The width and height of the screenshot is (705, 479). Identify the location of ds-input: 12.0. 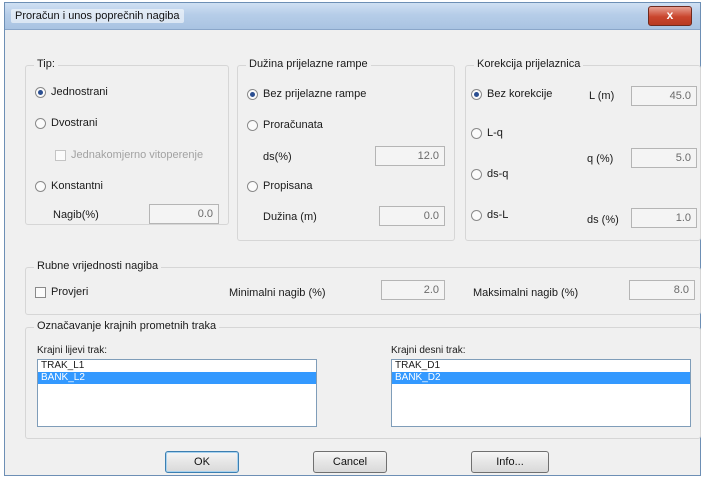
(410, 156).